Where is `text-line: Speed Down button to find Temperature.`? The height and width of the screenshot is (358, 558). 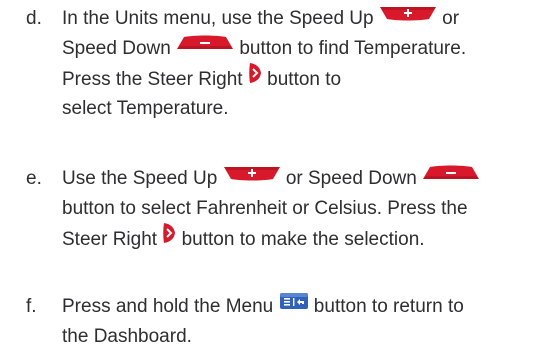 text-line: Speed Down button to find Temperature. is located at coordinates (310, 49).